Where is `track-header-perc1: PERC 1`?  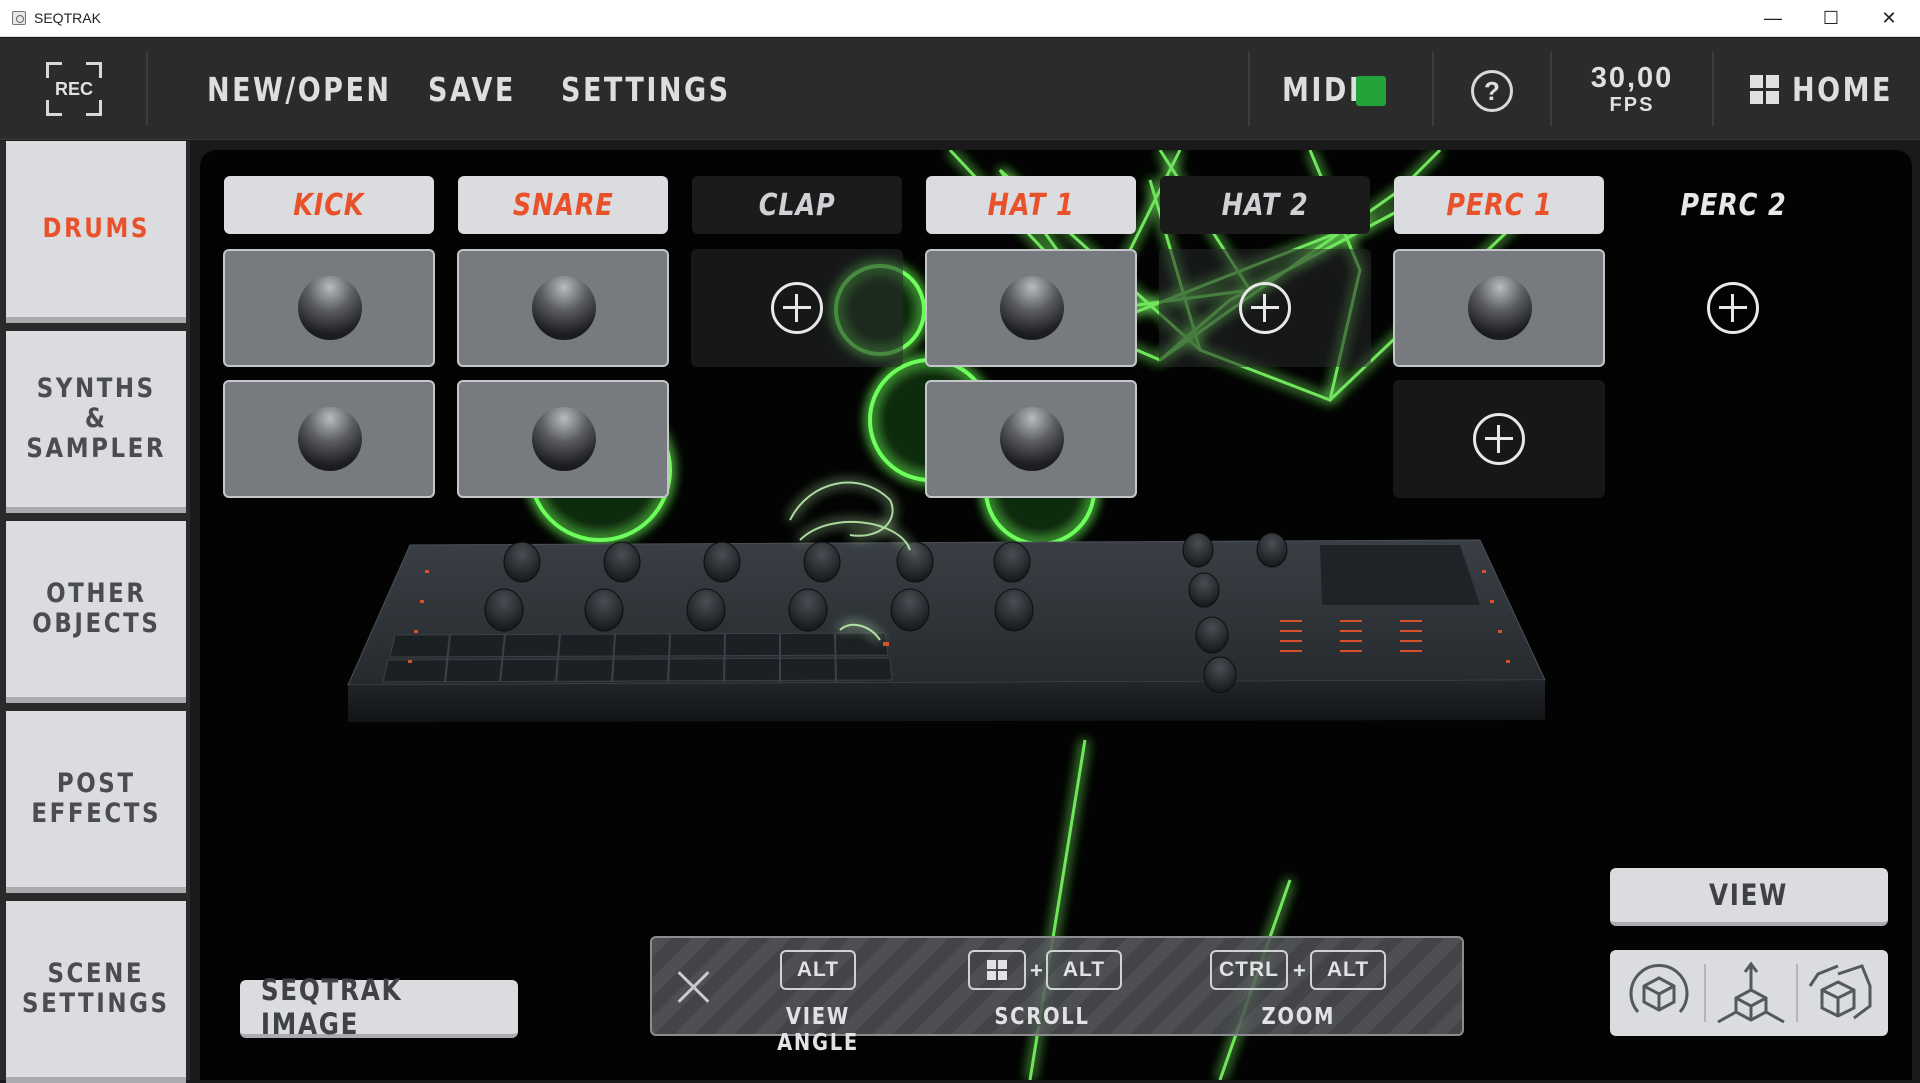
track-header-perc1: PERC 1 is located at coordinates (1499, 205).